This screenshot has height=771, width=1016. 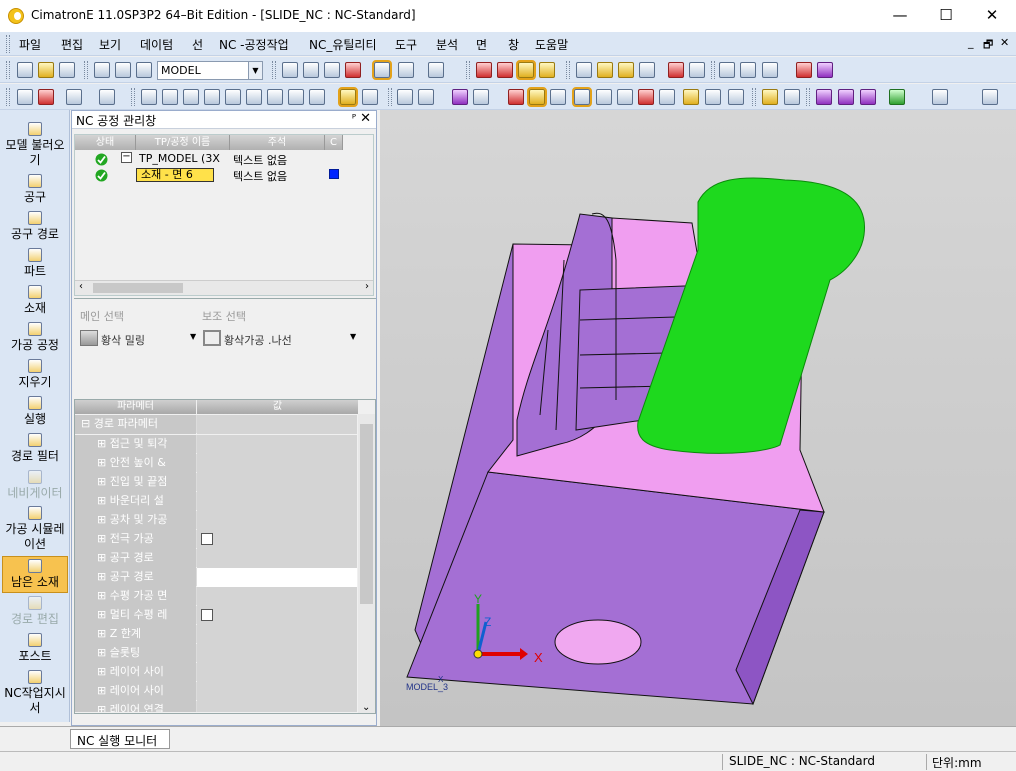 I want to click on nc-tool-2-icon, so click(x=537, y=97).